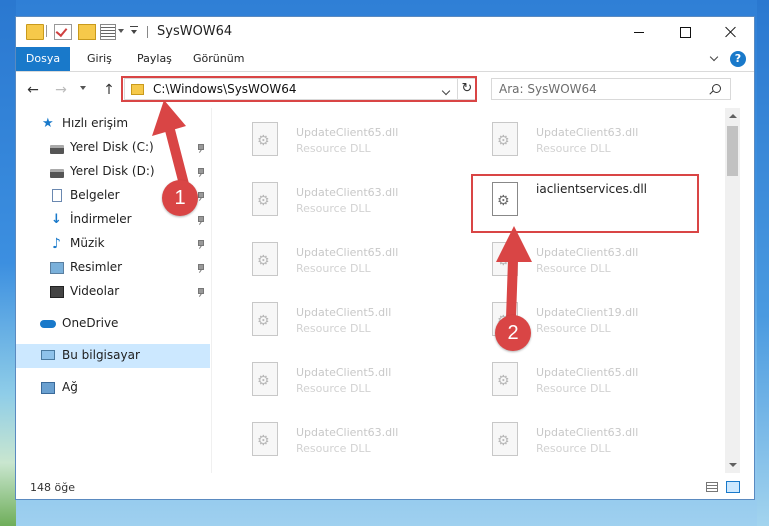 The width and height of the screenshot is (769, 526). Describe the element at coordinates (685, 32) in the screenshot. I see `maximize-button` at that location.